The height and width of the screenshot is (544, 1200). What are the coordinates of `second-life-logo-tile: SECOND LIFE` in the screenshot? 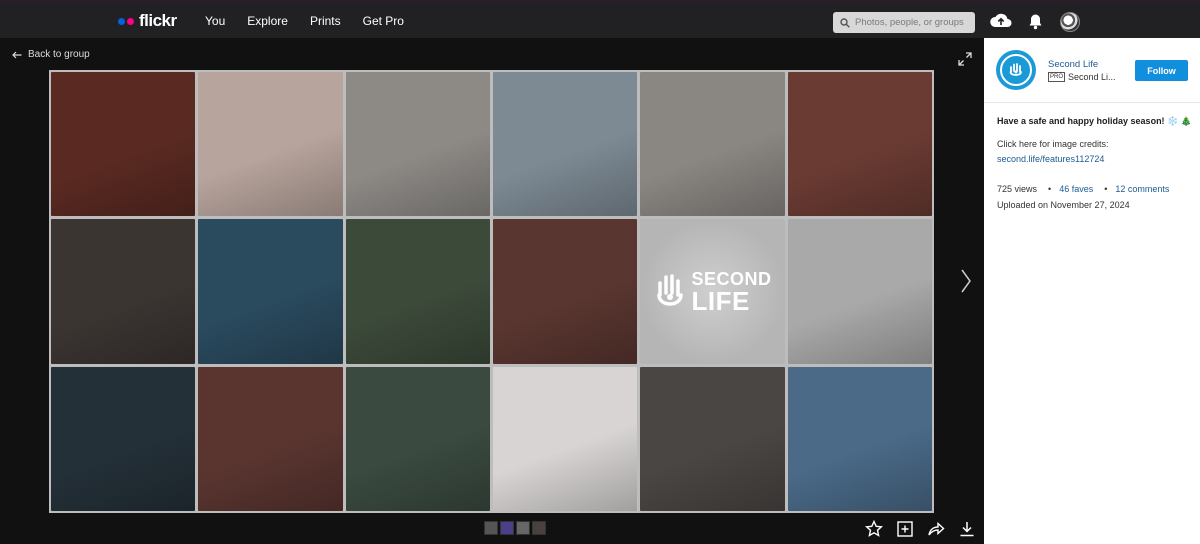 It's located at (712, 291).